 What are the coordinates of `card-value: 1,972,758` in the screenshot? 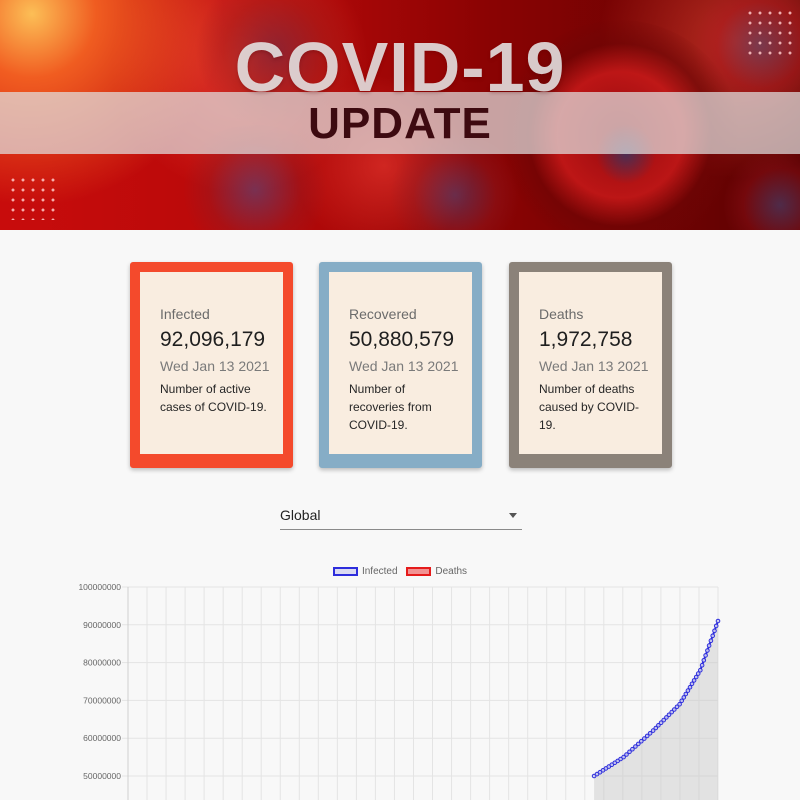 It's located at (586, 339).